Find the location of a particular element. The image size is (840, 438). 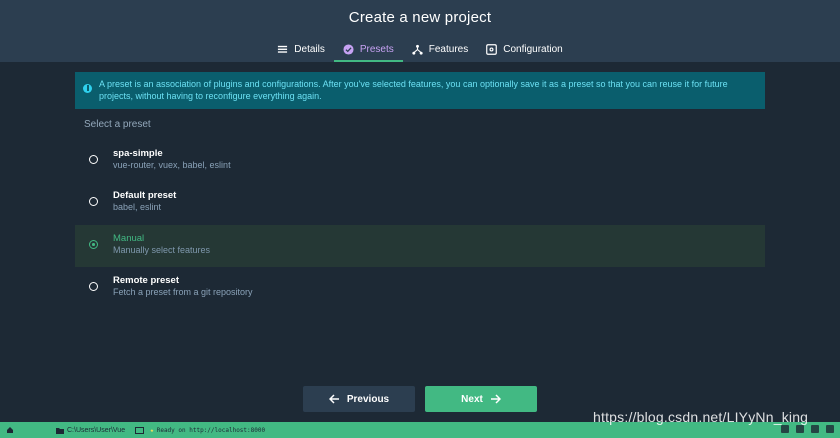

section-label: Select a preset is located at coordinates (117, 124).